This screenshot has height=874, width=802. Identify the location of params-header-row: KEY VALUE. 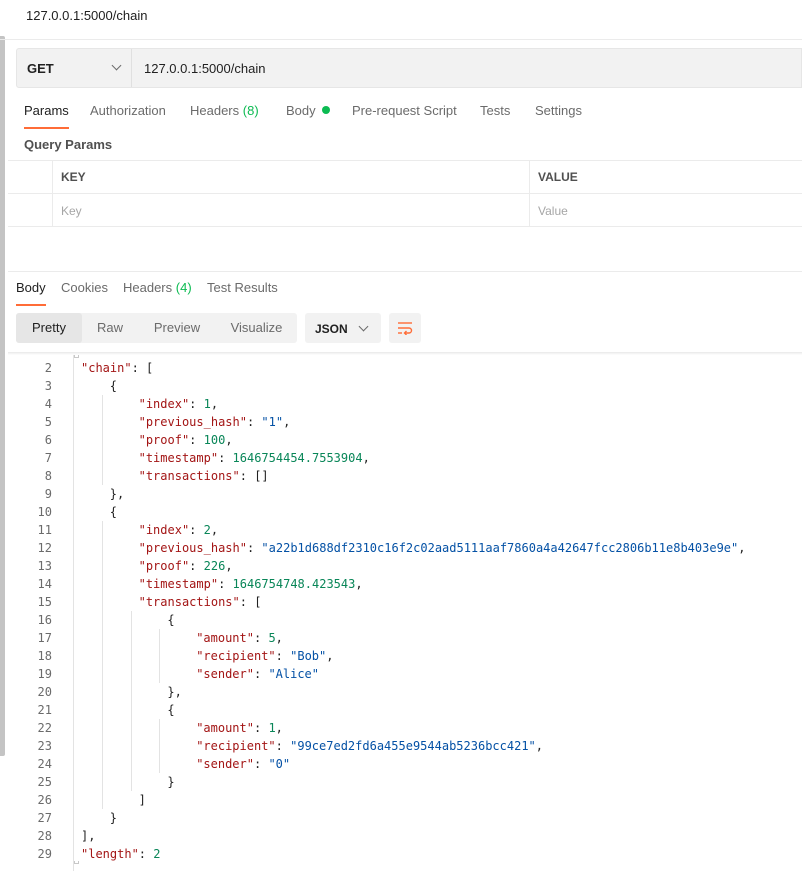
(405, 177).